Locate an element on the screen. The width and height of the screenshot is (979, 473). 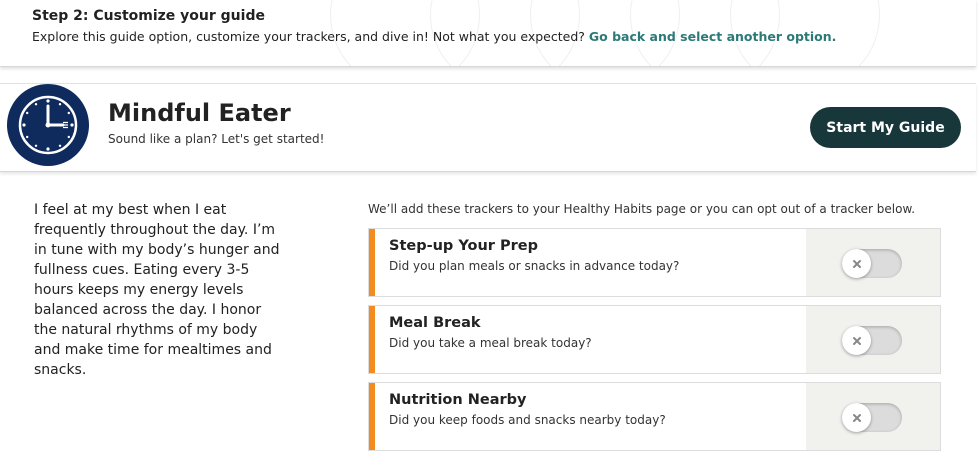
guide-title: Mindful Eater is located at coordinates (199, 113).